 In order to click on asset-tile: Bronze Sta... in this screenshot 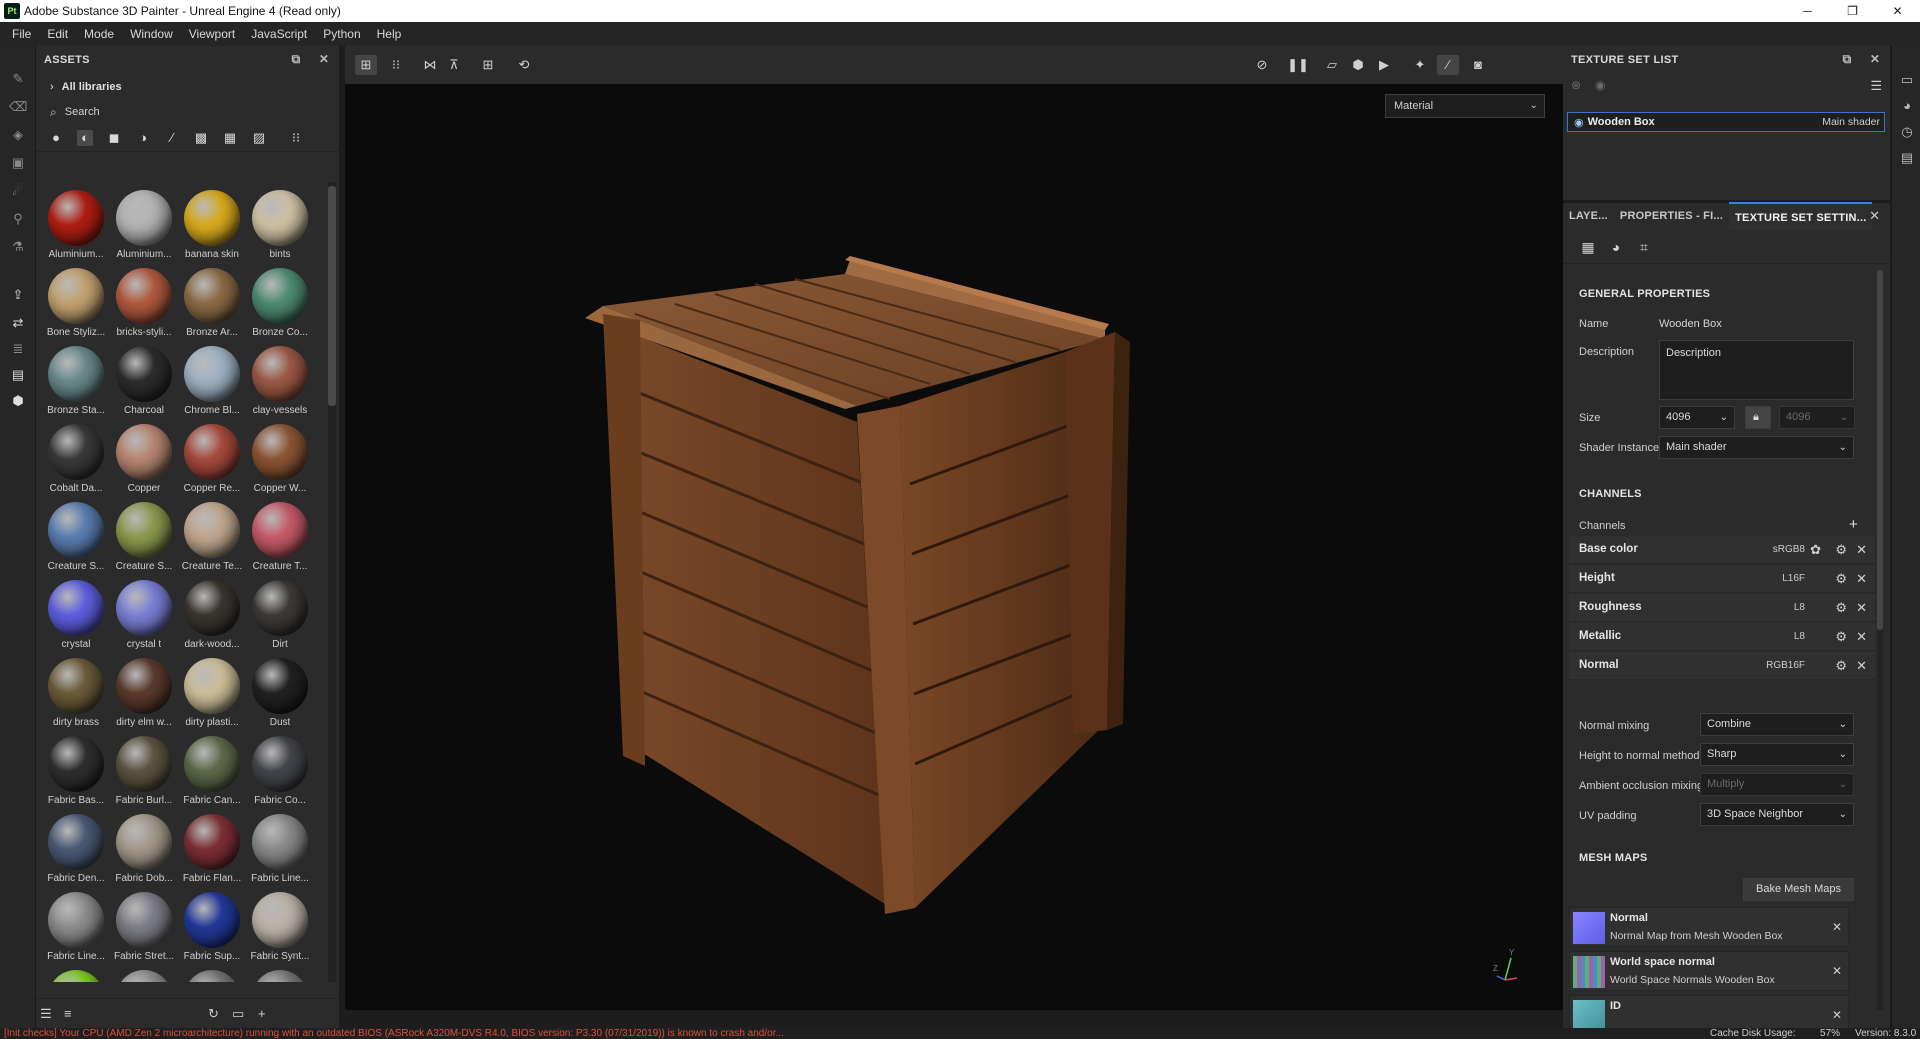, I will do `click(76, 377)`.